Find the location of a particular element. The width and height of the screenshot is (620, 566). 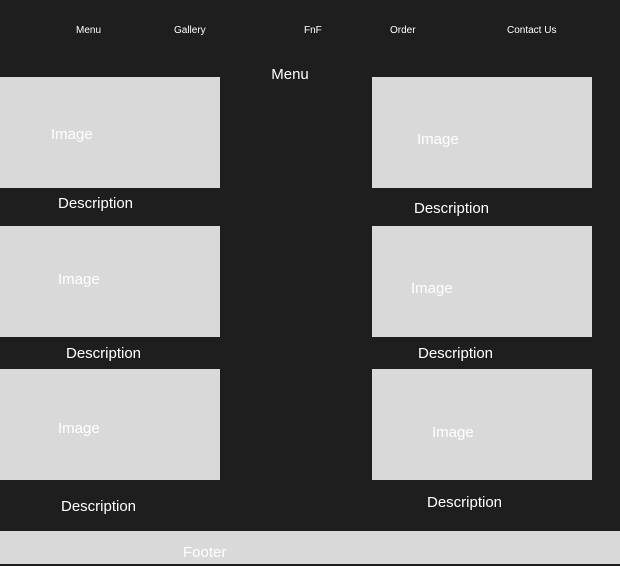

footer-label: Footer is located at coordinates (205, 552).